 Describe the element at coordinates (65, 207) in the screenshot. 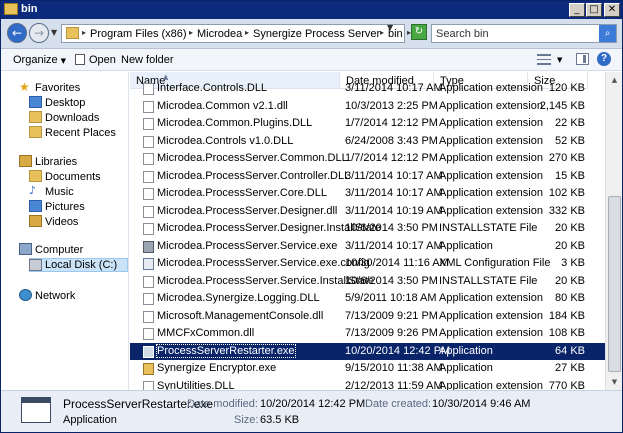

I see `nav-pictures: Pictures` at that location.